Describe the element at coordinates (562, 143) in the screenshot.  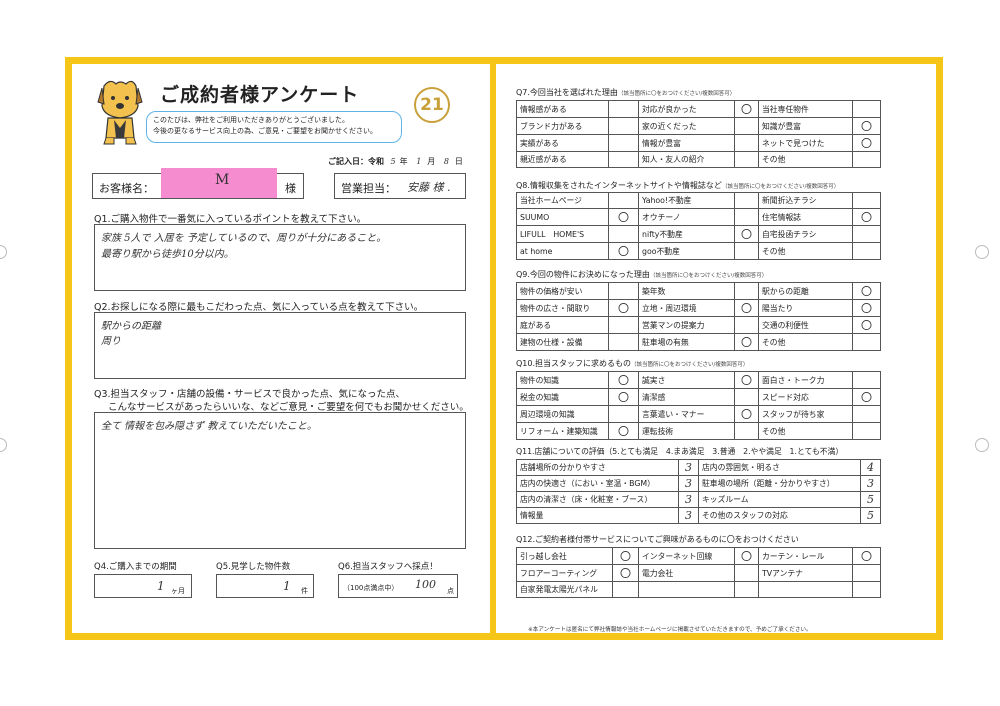
I see `q7-option-label: 実績がある` at that location.